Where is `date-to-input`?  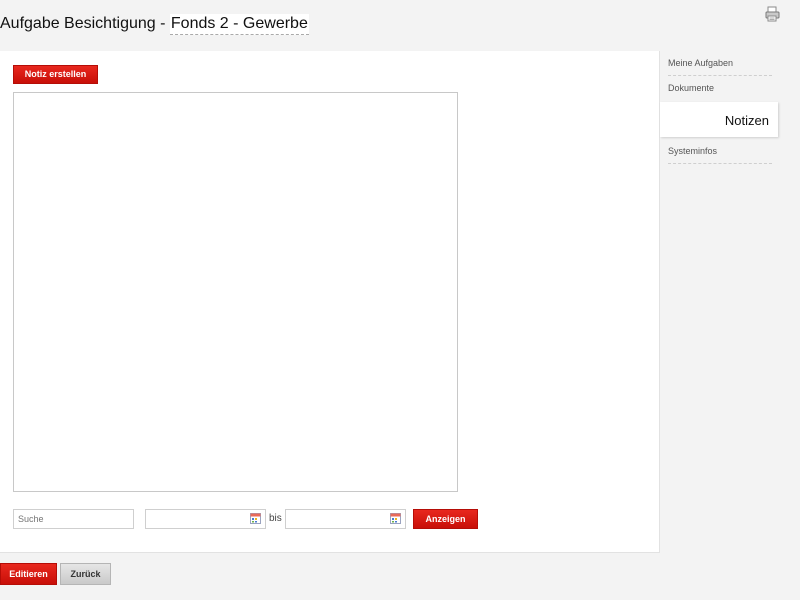 date-to-input is located at coordinates (345, 520).